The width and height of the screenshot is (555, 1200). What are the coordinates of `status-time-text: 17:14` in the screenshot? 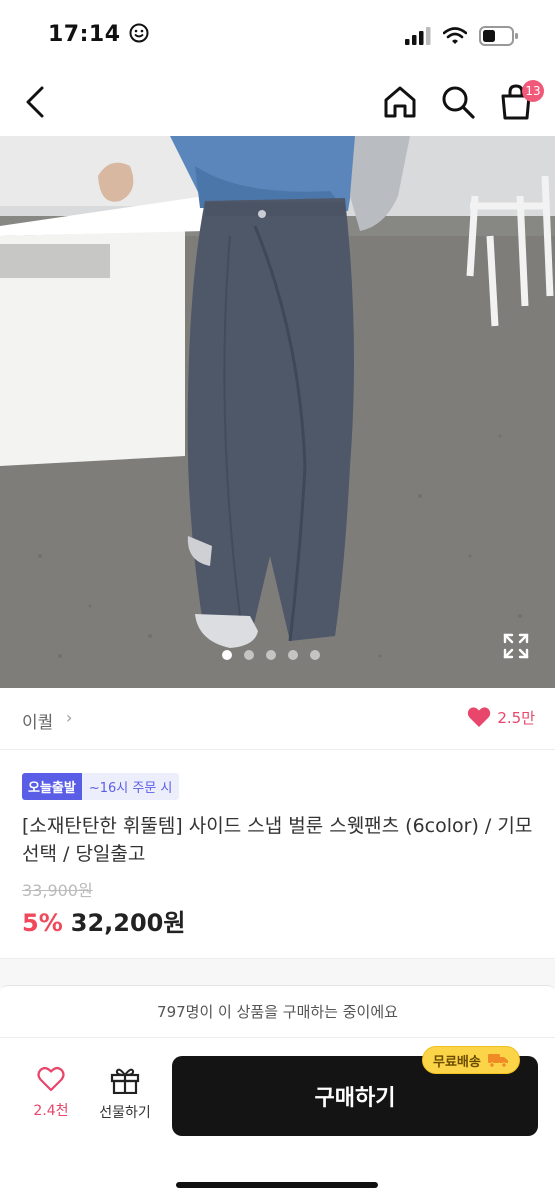 It's located at (84, 34).